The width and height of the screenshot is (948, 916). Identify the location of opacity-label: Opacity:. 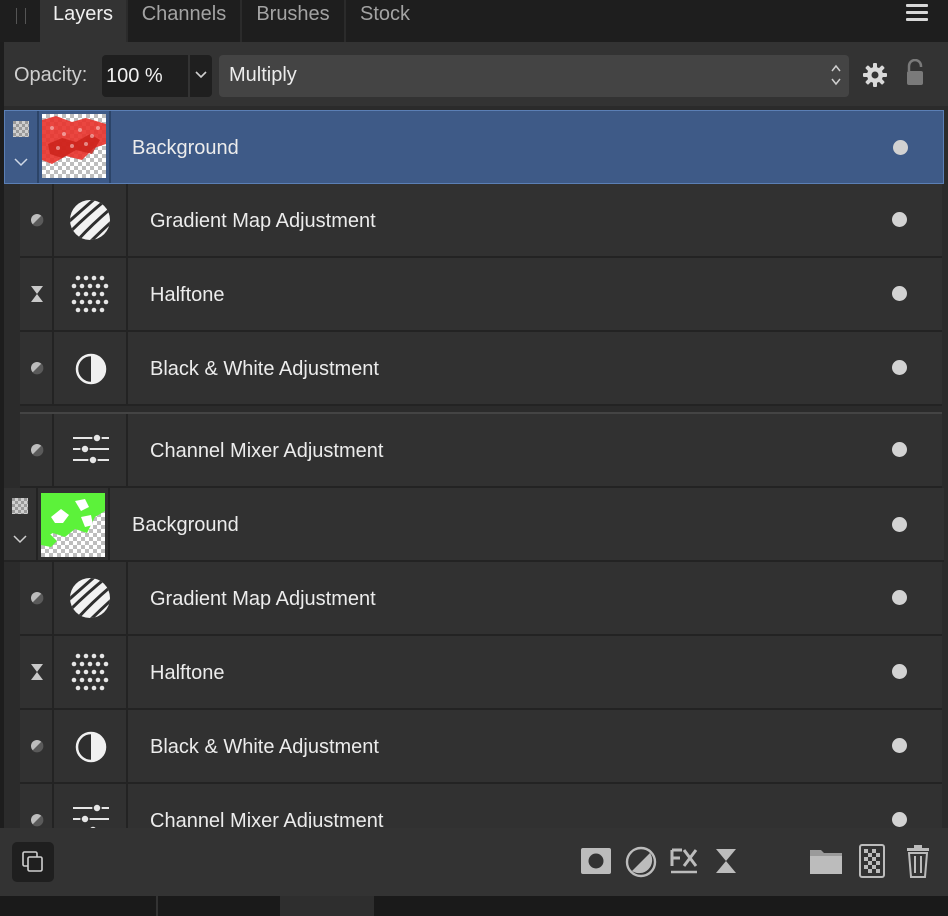
(51, 75).